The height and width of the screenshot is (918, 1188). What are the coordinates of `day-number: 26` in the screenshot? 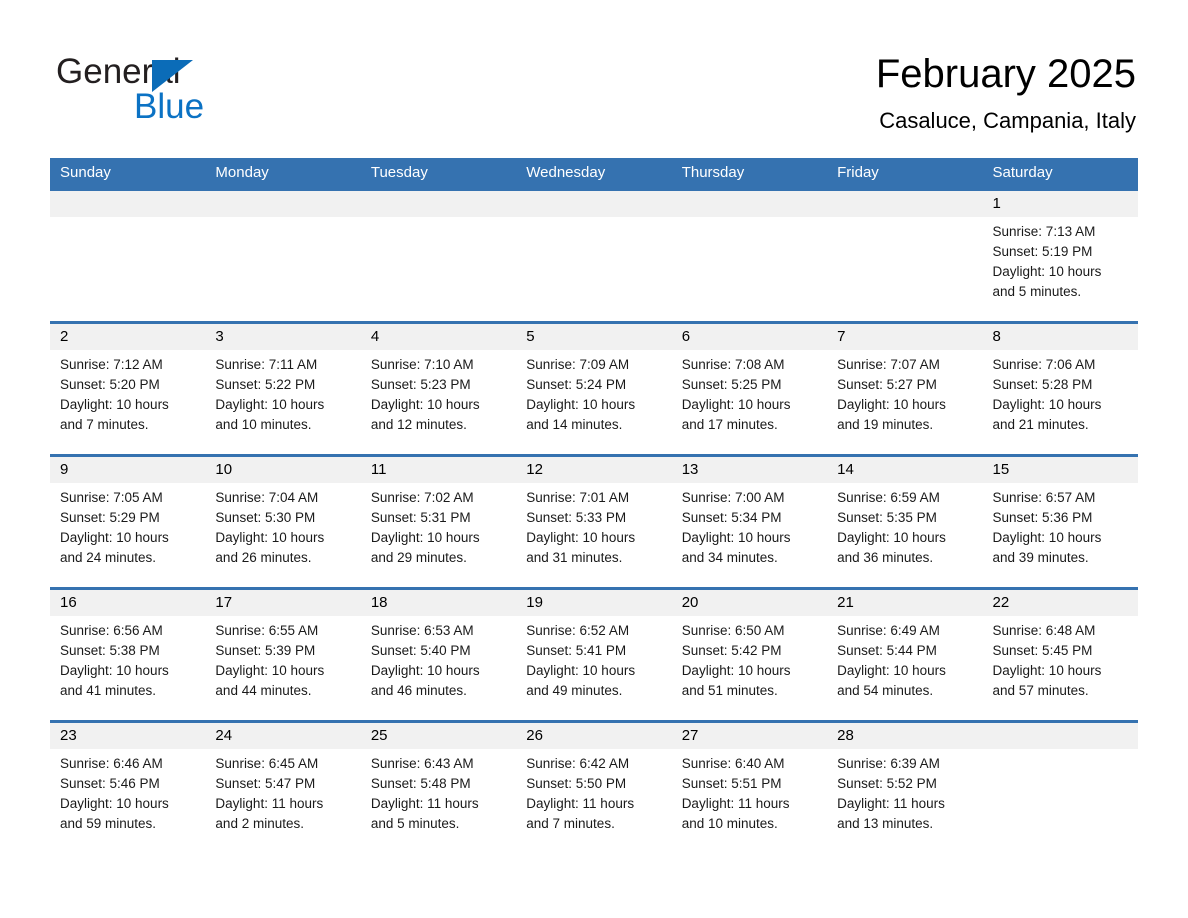 It's located at (593, 736).